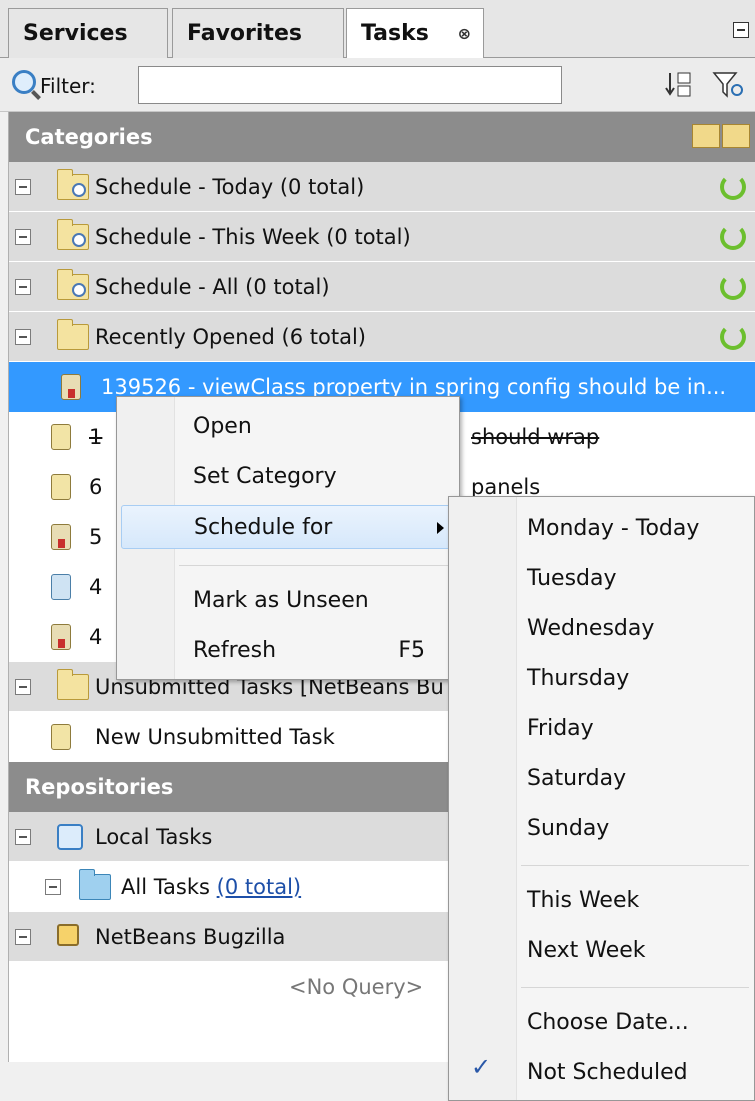 This screenshot has width=755, height=1101. I want to click on menu-item-label: Open, so click(222, 426).